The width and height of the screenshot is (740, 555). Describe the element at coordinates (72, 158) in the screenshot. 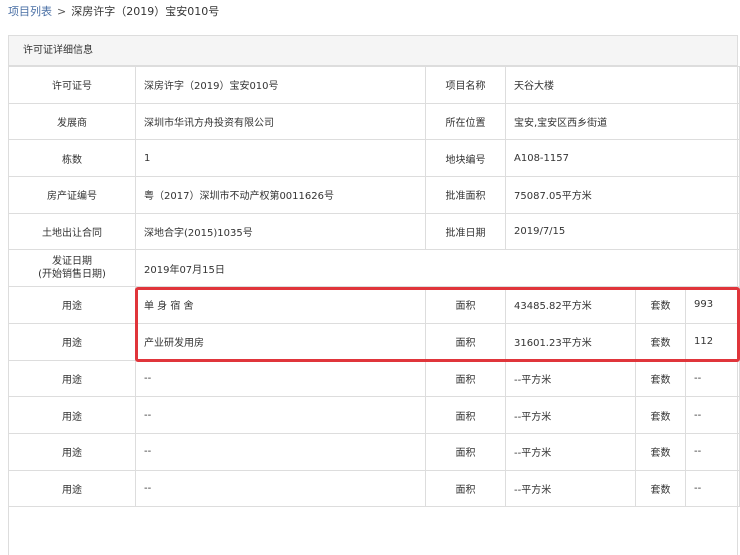

I see `field-label: 栋数` at that location.